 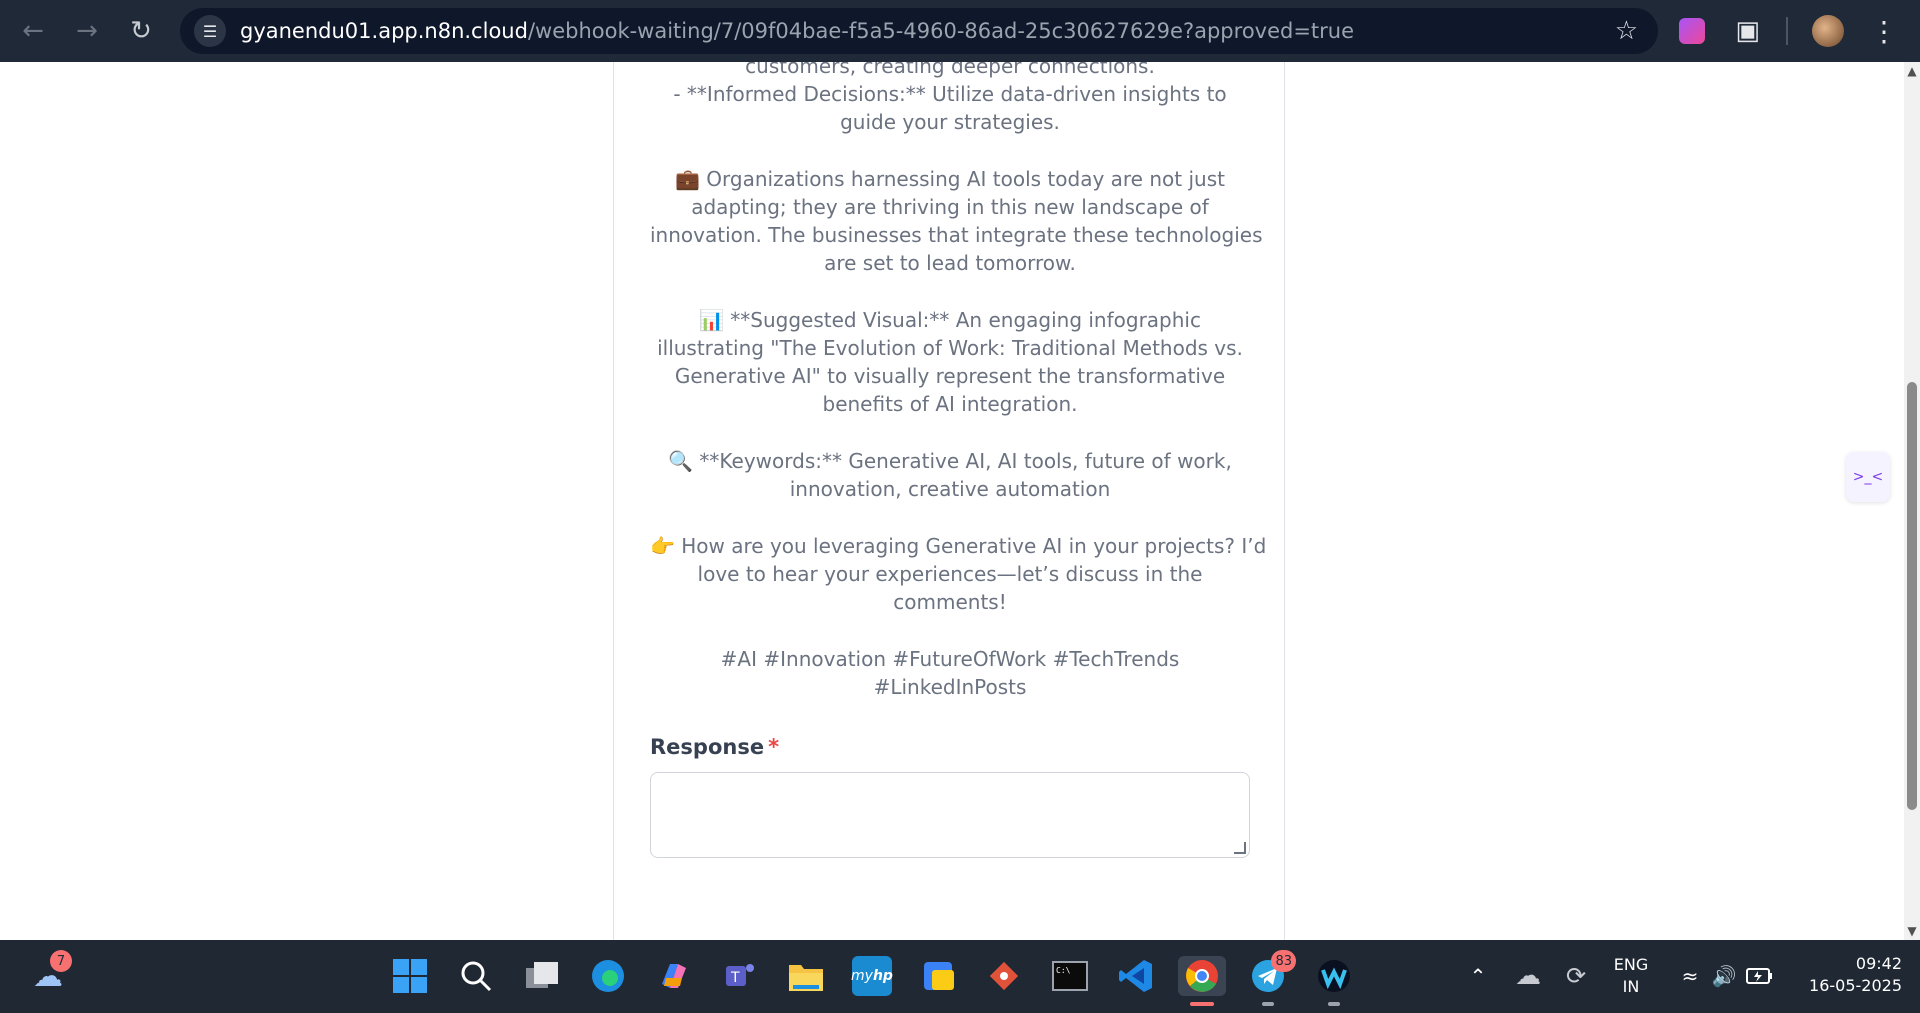 I want to click on weather-widget-icon: ☁ 7, so click(x=50, y=973).